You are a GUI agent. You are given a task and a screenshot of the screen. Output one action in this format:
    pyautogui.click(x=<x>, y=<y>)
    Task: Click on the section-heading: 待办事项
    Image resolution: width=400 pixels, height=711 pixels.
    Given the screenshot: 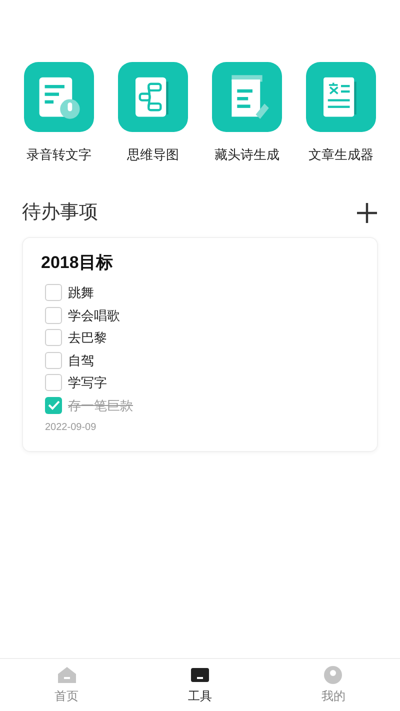 What is the action you would take?
    pyautogui.click(x=60, y=212)
    